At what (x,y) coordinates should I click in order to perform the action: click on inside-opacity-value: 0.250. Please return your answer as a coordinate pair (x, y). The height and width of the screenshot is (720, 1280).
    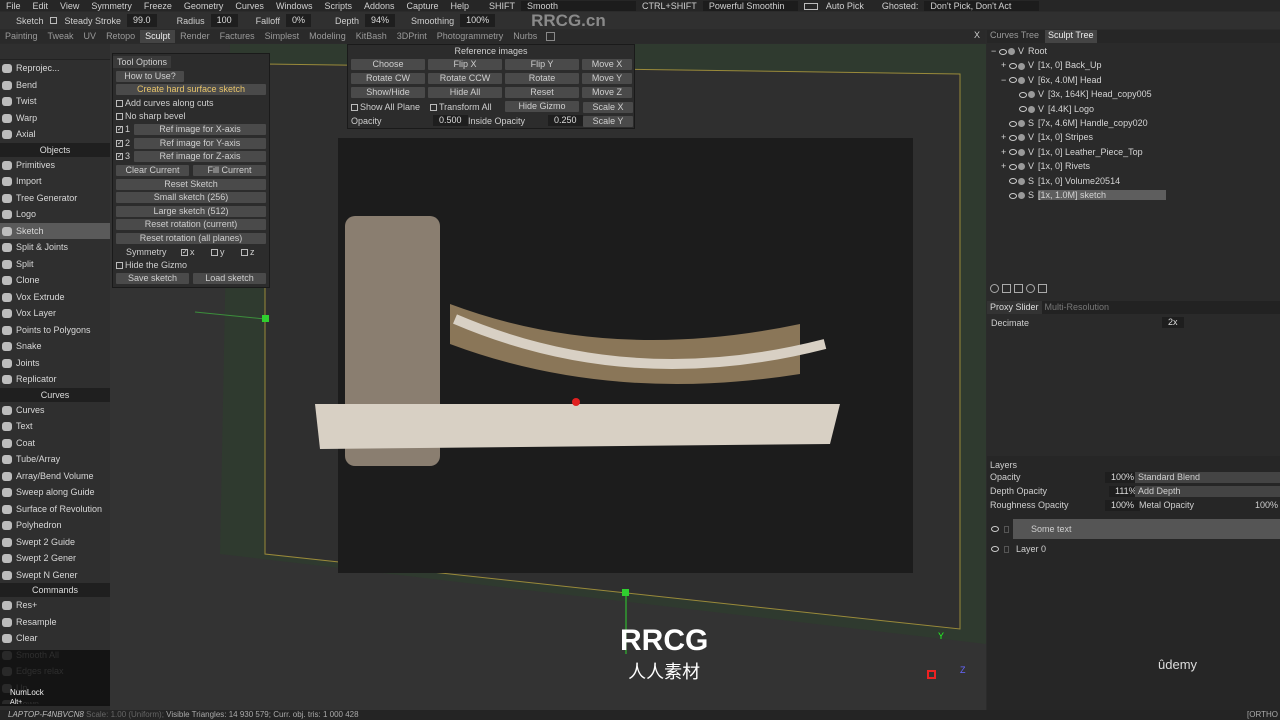
    Looking at the image, I should click on (565, 120).